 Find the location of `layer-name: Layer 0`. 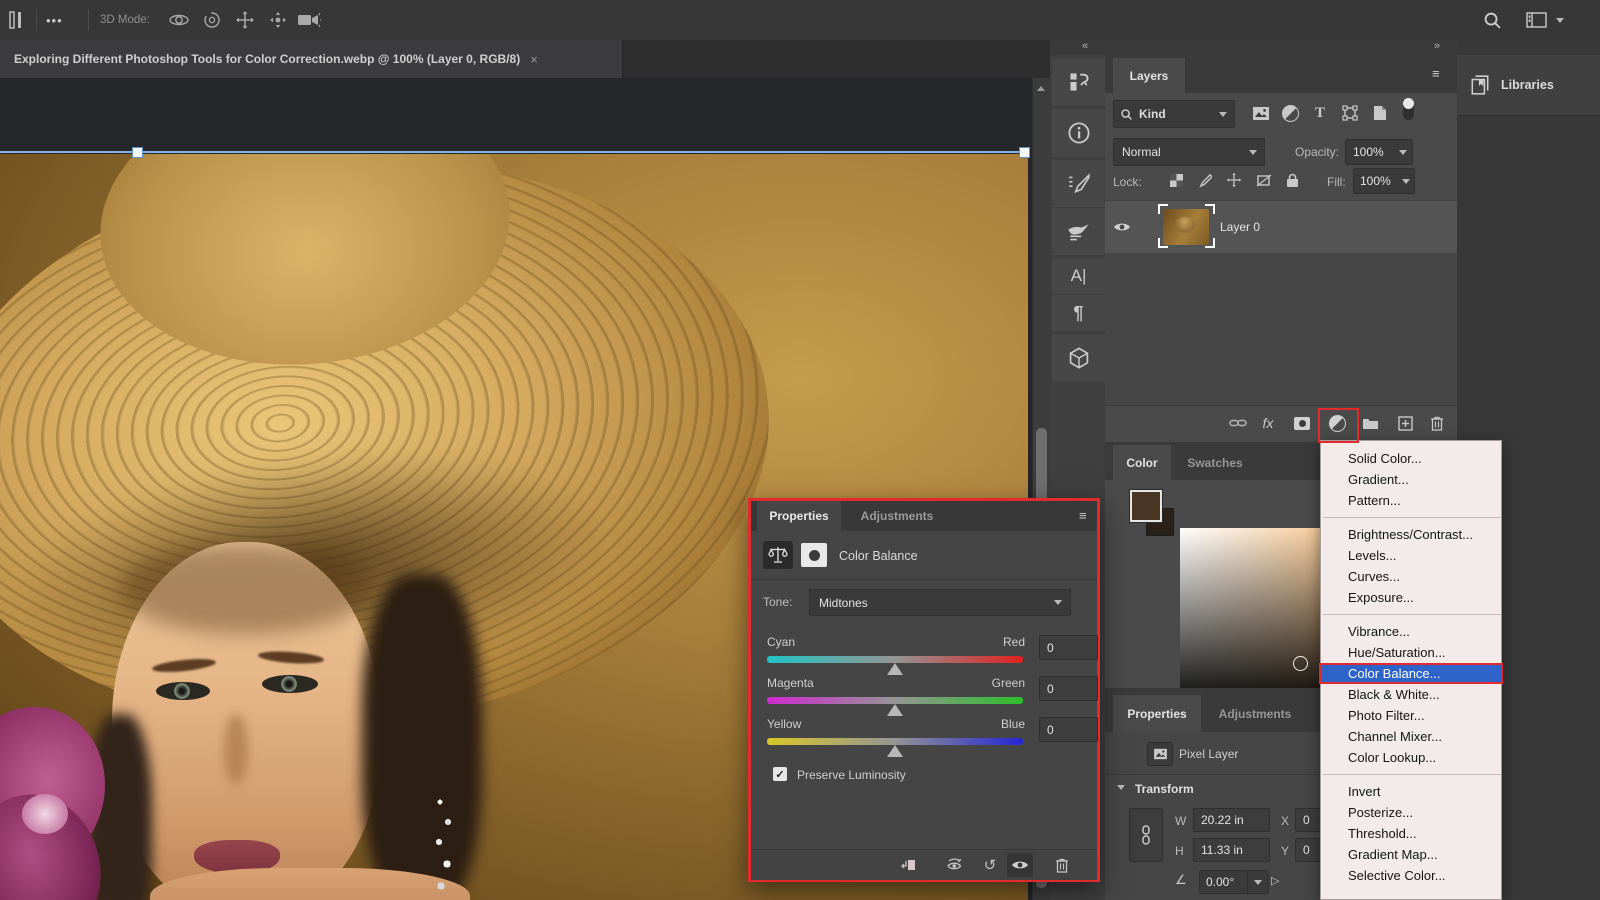

layer-name: Layer 0 is located at coordinates (1240, 227).